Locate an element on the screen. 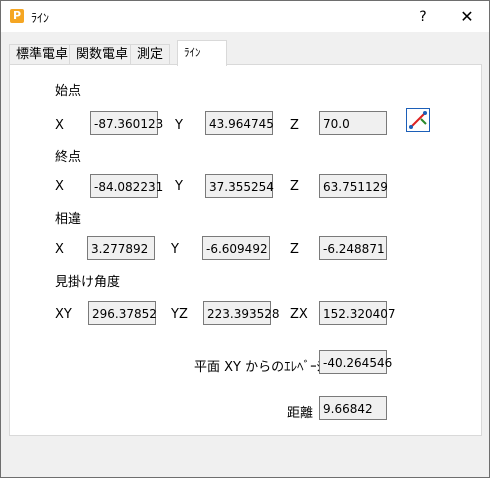 The height and width of the screenshot is (478, 490). start-x-label: X is located at coordinates (59, 125).